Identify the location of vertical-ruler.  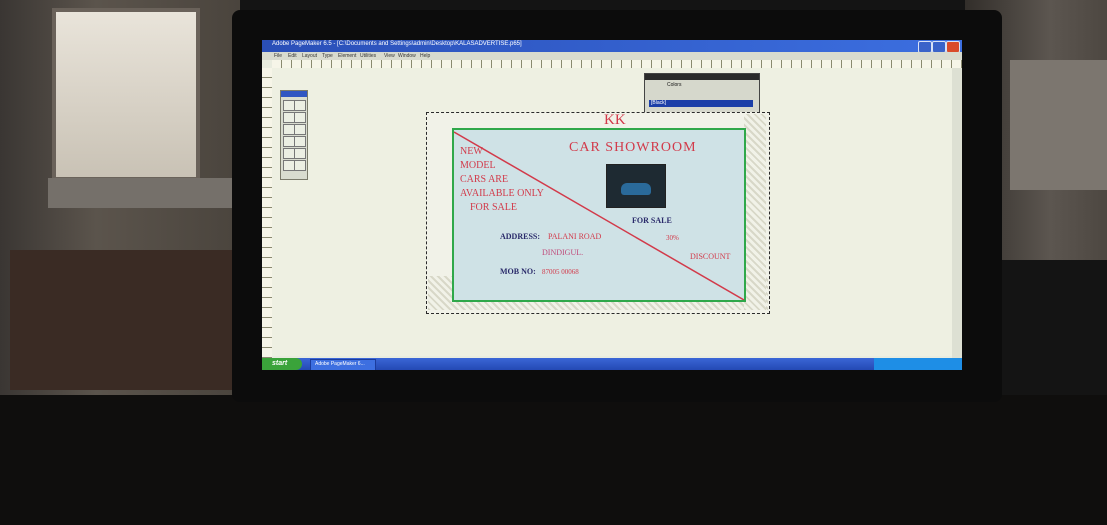
(267, 213).